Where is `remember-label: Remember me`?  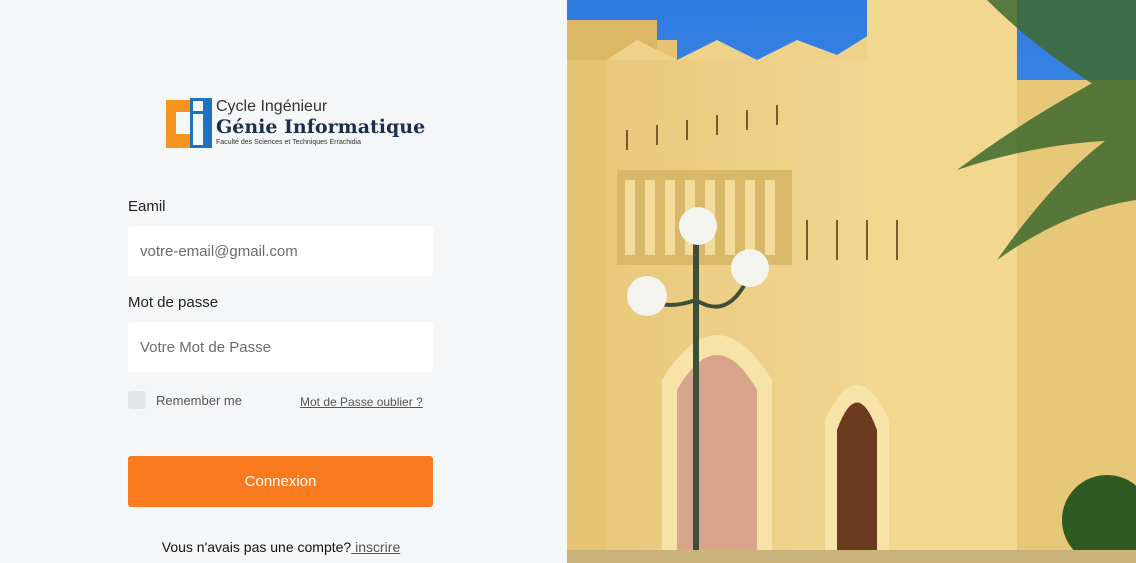
remember-label: Remember me is located at coordinates (199, 400).